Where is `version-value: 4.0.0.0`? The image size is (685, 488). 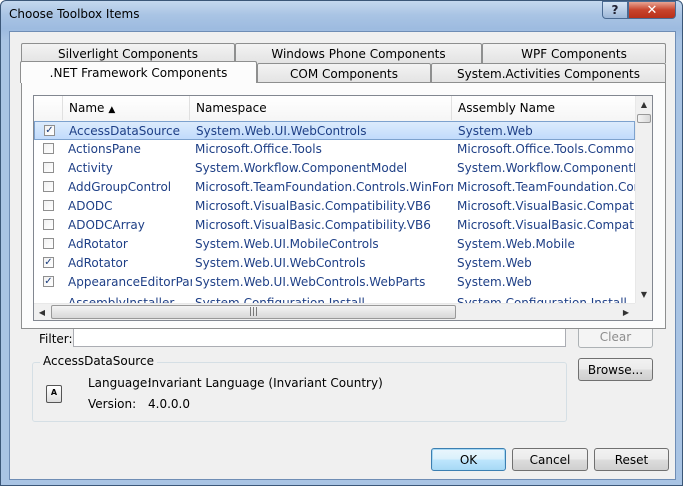 version-value: 4.0.0.0 is located at coordinates (169, 404).